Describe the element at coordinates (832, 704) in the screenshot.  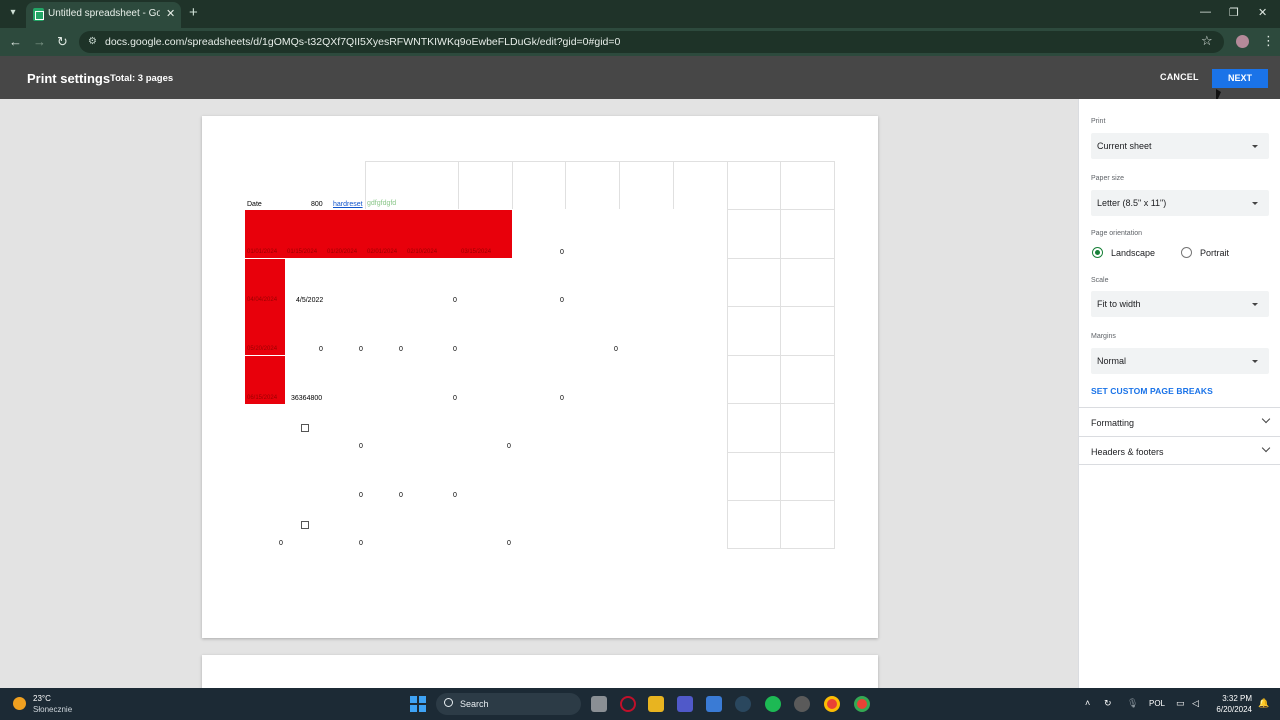
I see `chrome-icon` at that location.